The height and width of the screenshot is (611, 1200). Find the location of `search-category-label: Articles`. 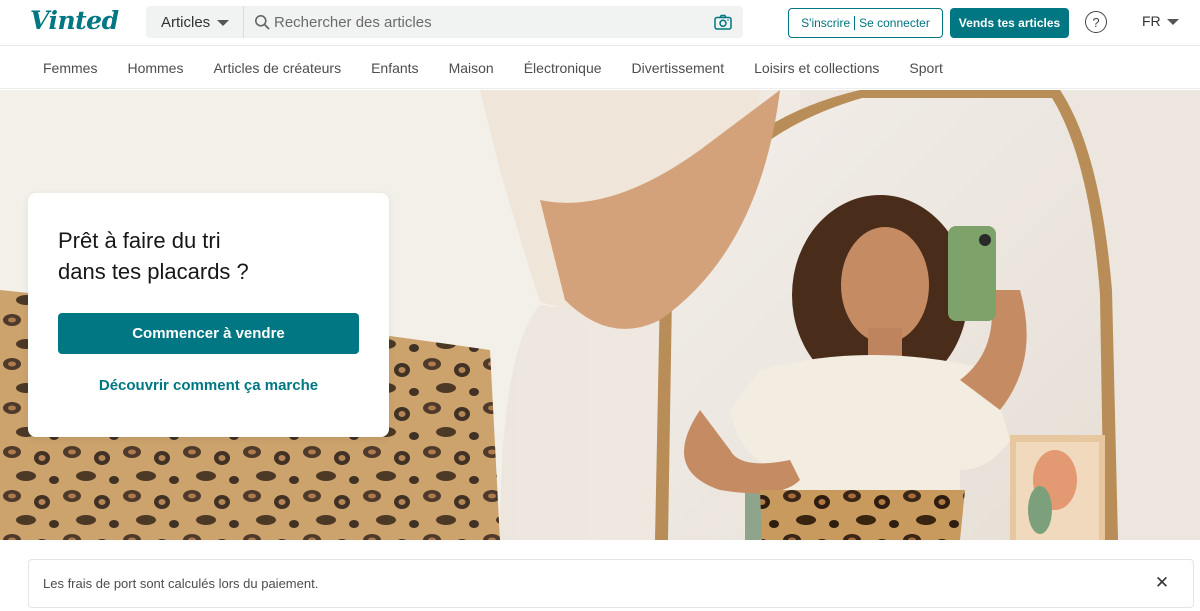

search-category-label: Articles is located at coordinates (186, 22).